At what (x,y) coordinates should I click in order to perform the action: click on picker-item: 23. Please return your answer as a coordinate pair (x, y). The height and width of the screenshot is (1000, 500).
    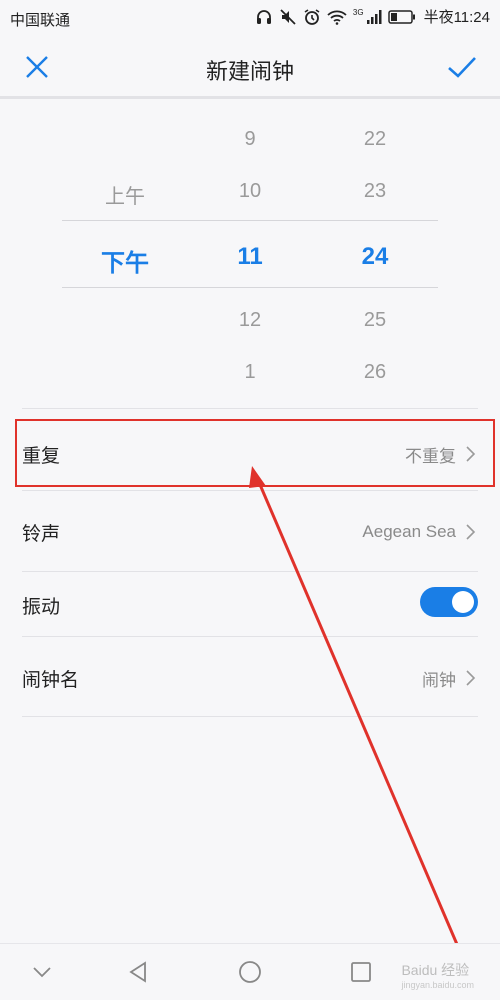
    Looking at the image, I should click on (375, 191).